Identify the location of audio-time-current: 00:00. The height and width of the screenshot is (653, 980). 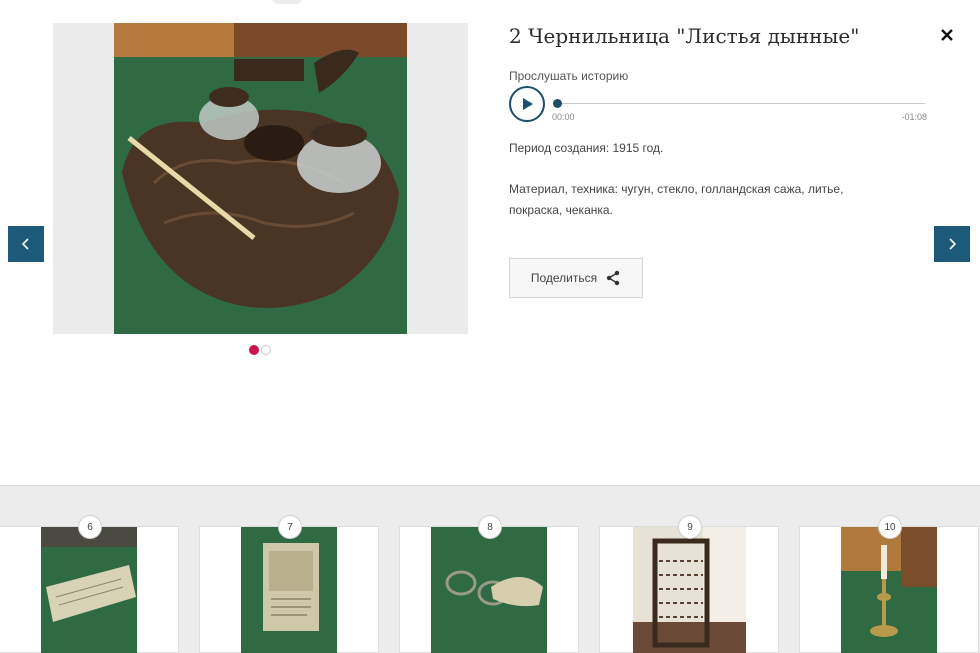
(563, 117).